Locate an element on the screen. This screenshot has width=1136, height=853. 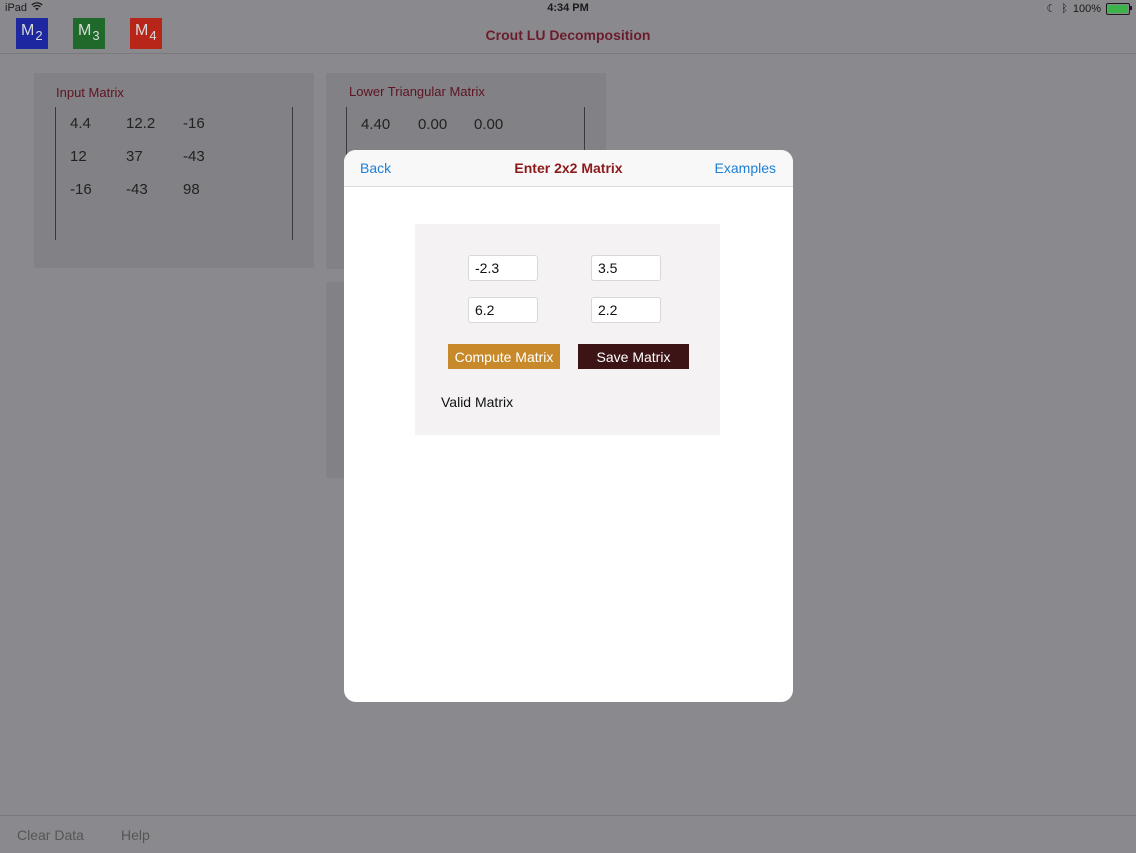
matrix-cell-input-r2c2 is located at coordinates (626, 310).